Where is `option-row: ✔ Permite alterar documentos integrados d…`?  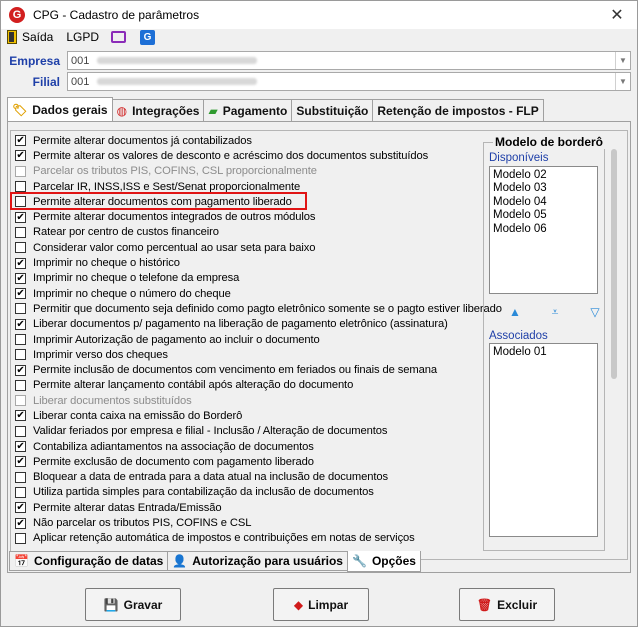
option-row: ✔ Permite alterar documentos integrados d… is located at coordinates (254, 216).